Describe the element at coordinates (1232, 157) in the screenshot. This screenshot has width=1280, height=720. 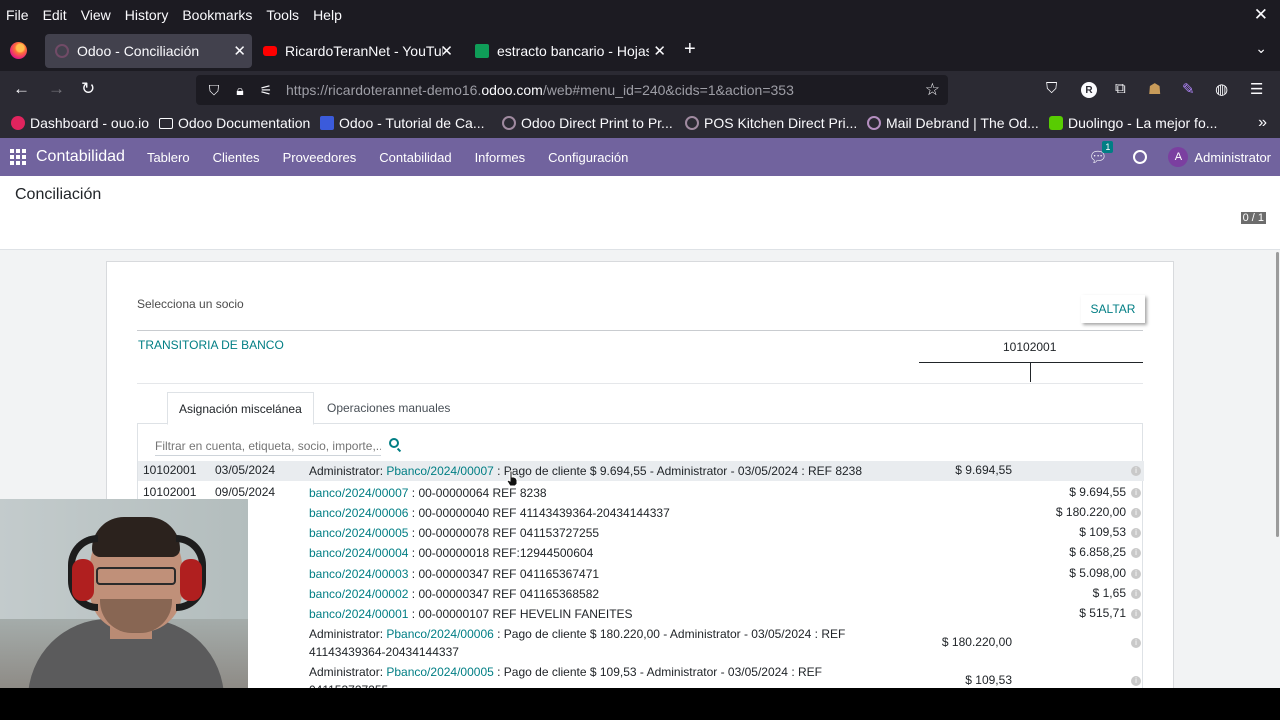
I see `user-name: Administrator` at that location.